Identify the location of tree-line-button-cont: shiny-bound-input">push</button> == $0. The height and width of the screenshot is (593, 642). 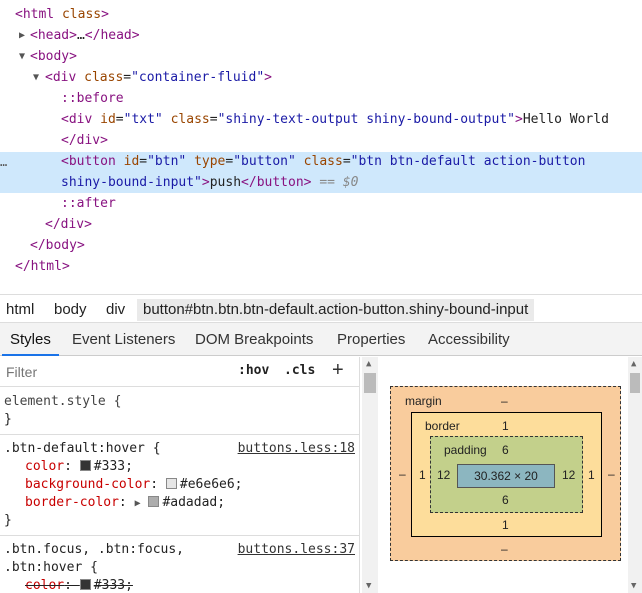
(209, 182).